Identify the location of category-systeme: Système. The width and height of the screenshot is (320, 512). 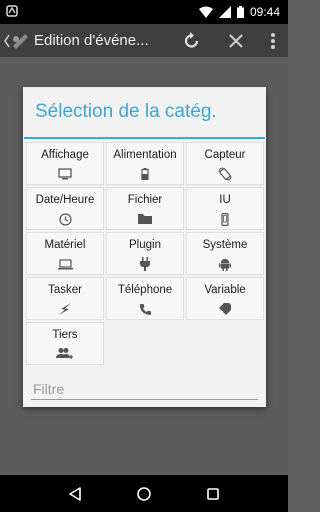
(225, 253).